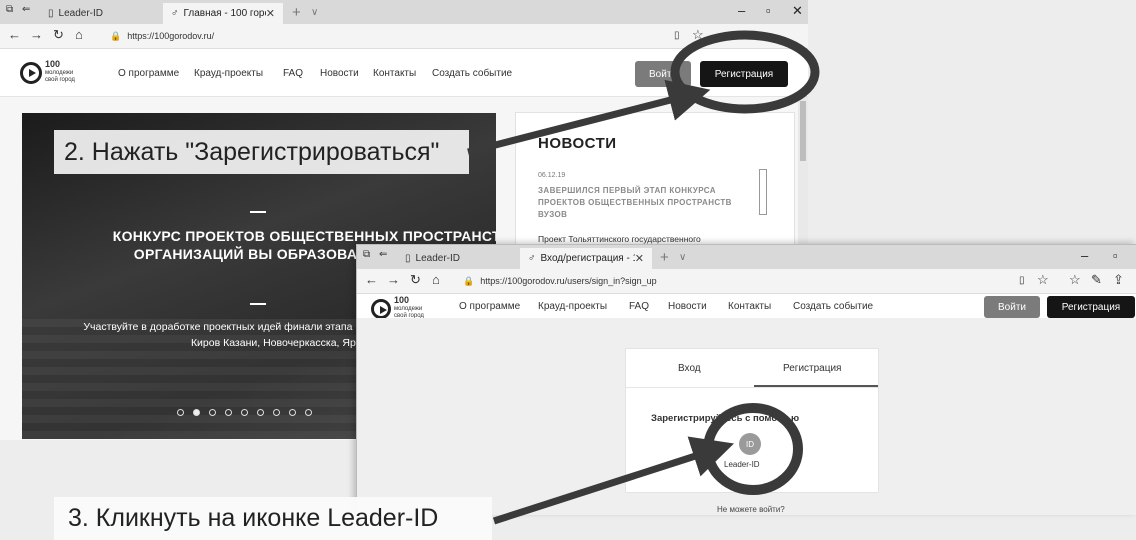 The width and height of the screenshot is (1136, 540). What do you see at coordinates (751, 509) in the screenshot?
I see `cant-login-link: Не можете войти?` at bounding box center [751, 509].